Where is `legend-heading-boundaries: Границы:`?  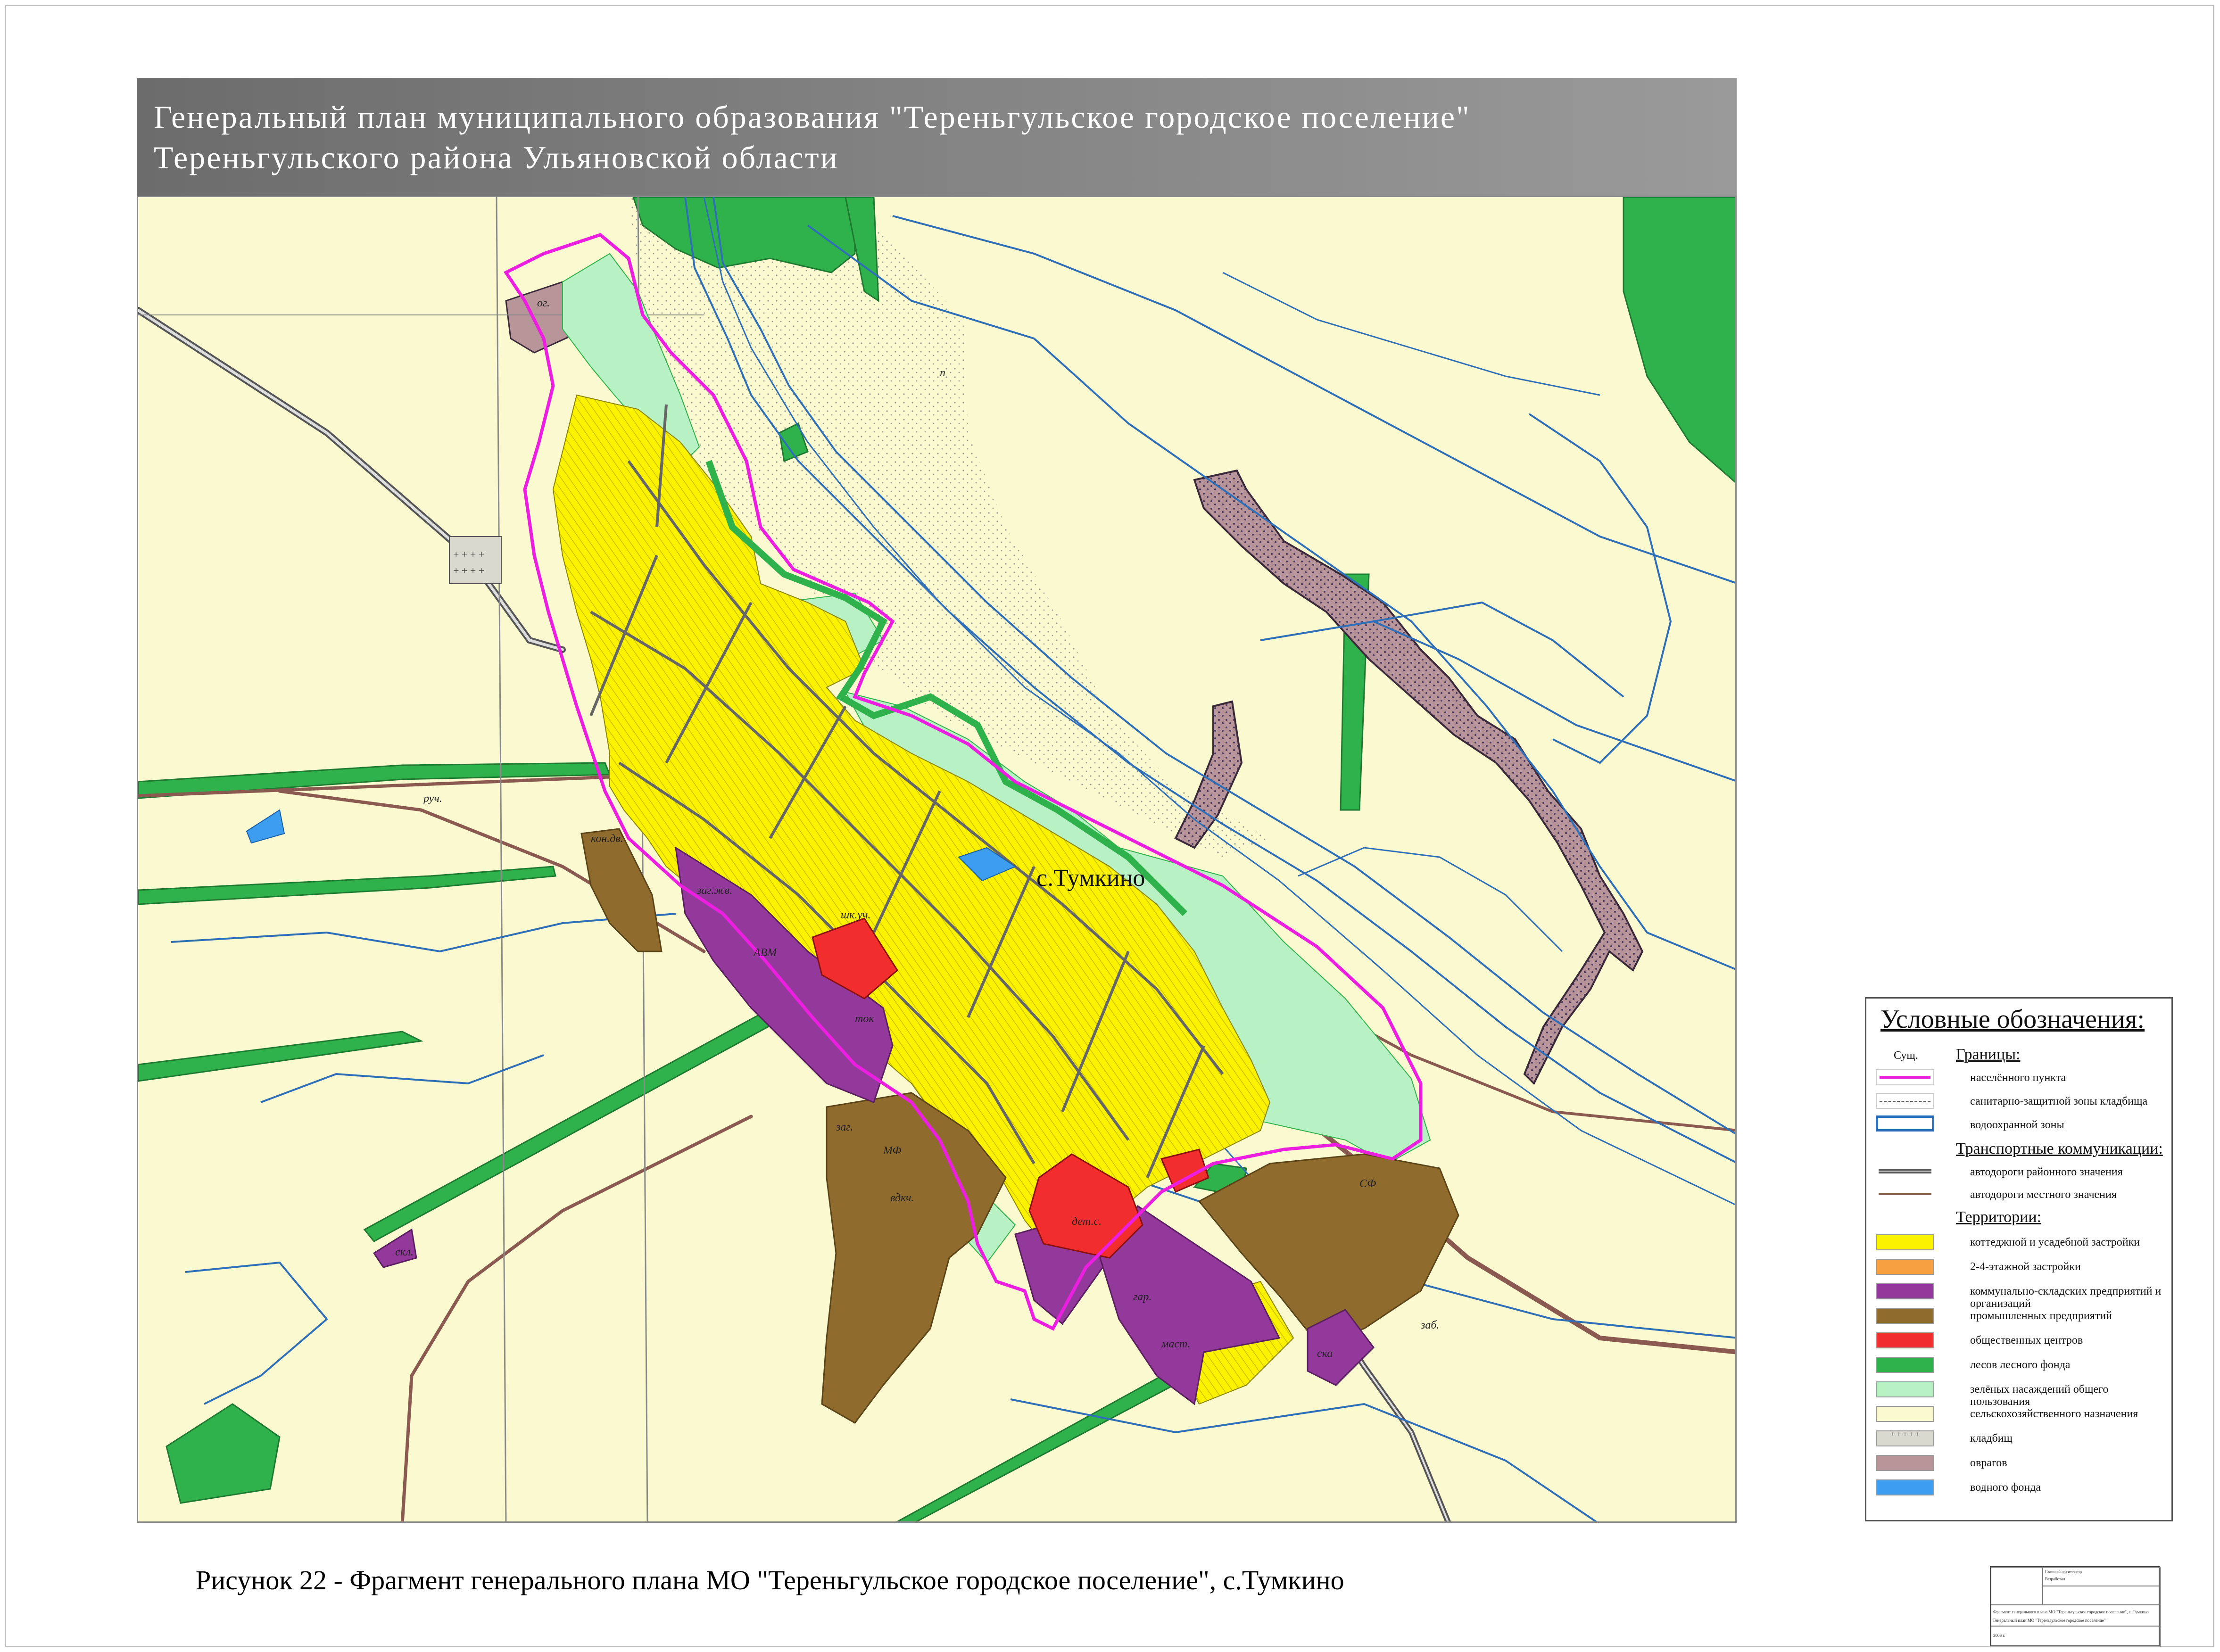 legend-heading-boundaries: Границы: is located at coordinates (1988, 1054).